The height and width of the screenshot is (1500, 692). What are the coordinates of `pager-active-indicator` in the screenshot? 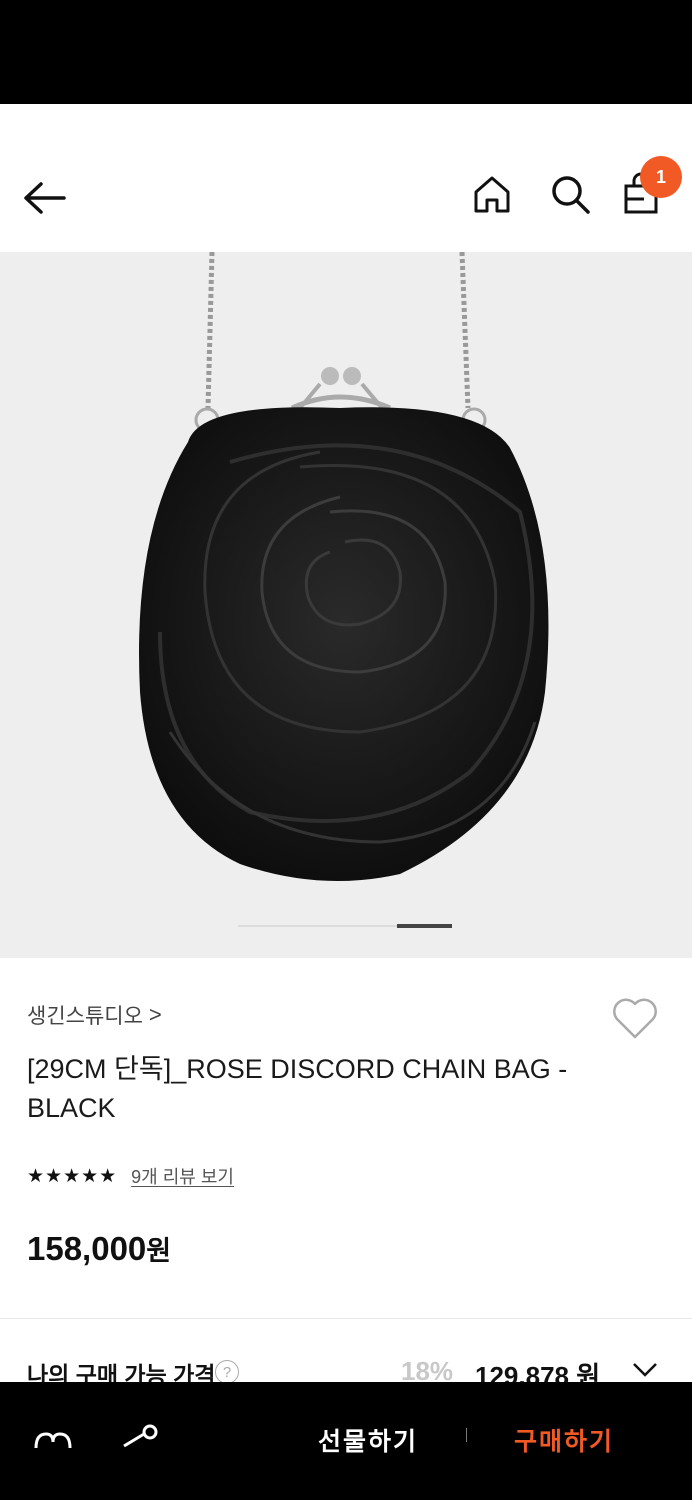 It's located at (424, 926).